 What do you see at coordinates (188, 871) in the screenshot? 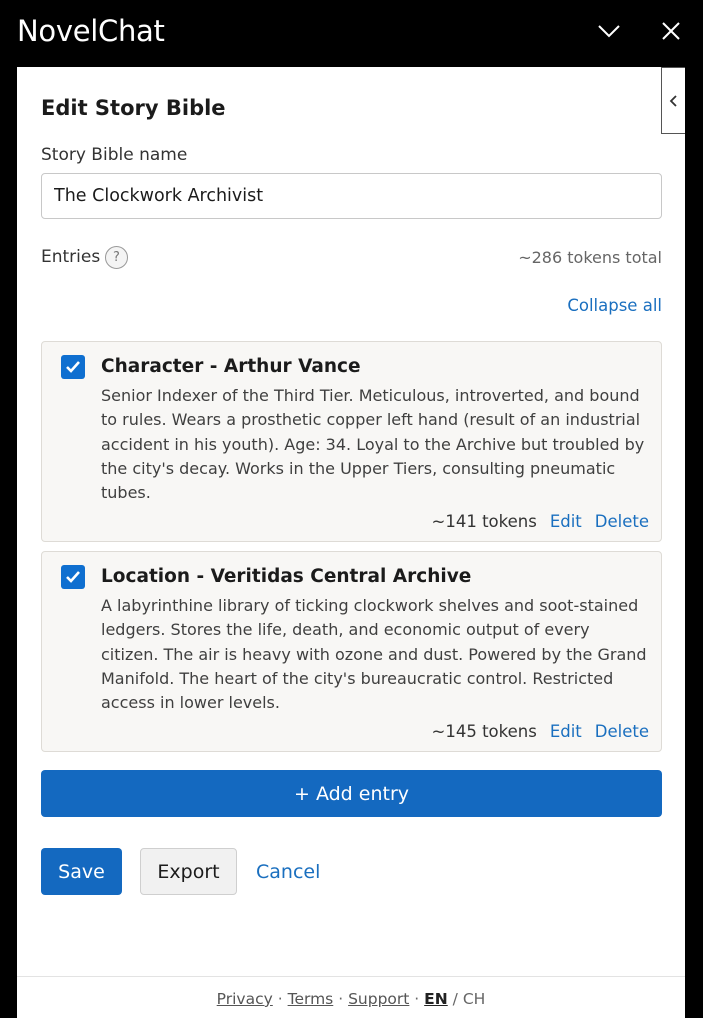
I see `export-button: Export` at bounding box center [188, 871].